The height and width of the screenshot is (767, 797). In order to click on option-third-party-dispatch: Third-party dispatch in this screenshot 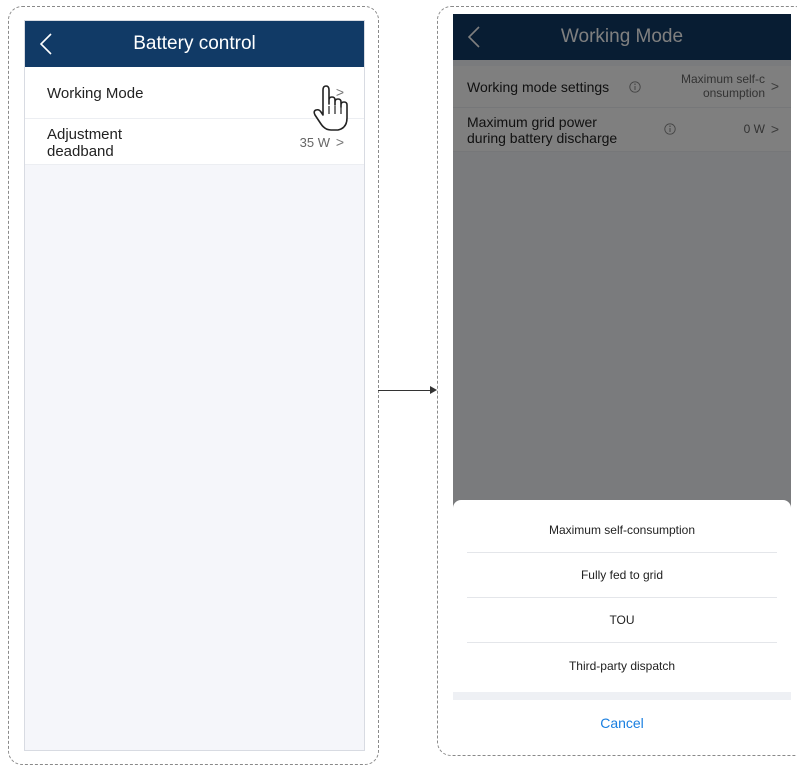, I will do `click(622, 665)`.